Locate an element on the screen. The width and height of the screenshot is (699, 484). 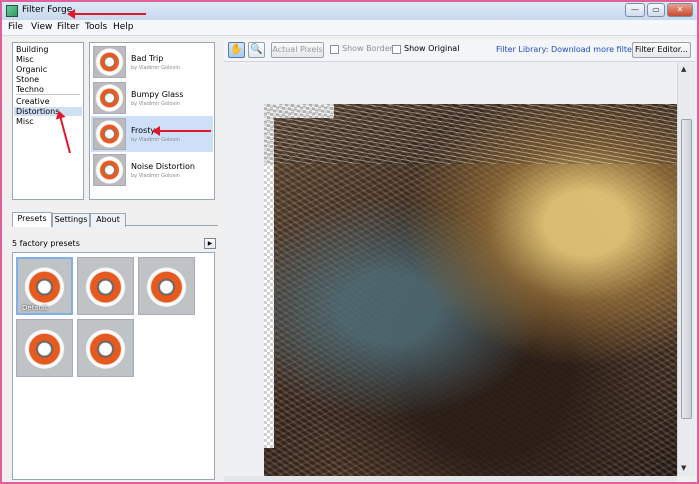
category-creative: Creative is located at coordinates (33, 101).